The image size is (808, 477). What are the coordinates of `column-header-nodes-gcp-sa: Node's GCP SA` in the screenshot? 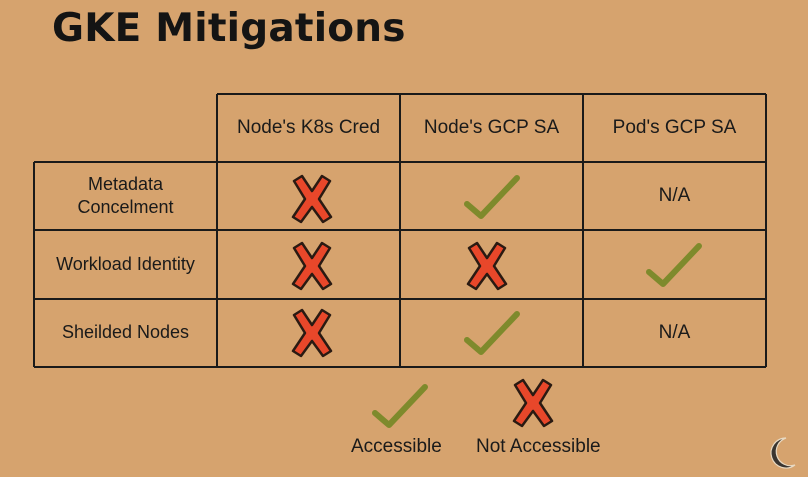 It's located at (491, 127).